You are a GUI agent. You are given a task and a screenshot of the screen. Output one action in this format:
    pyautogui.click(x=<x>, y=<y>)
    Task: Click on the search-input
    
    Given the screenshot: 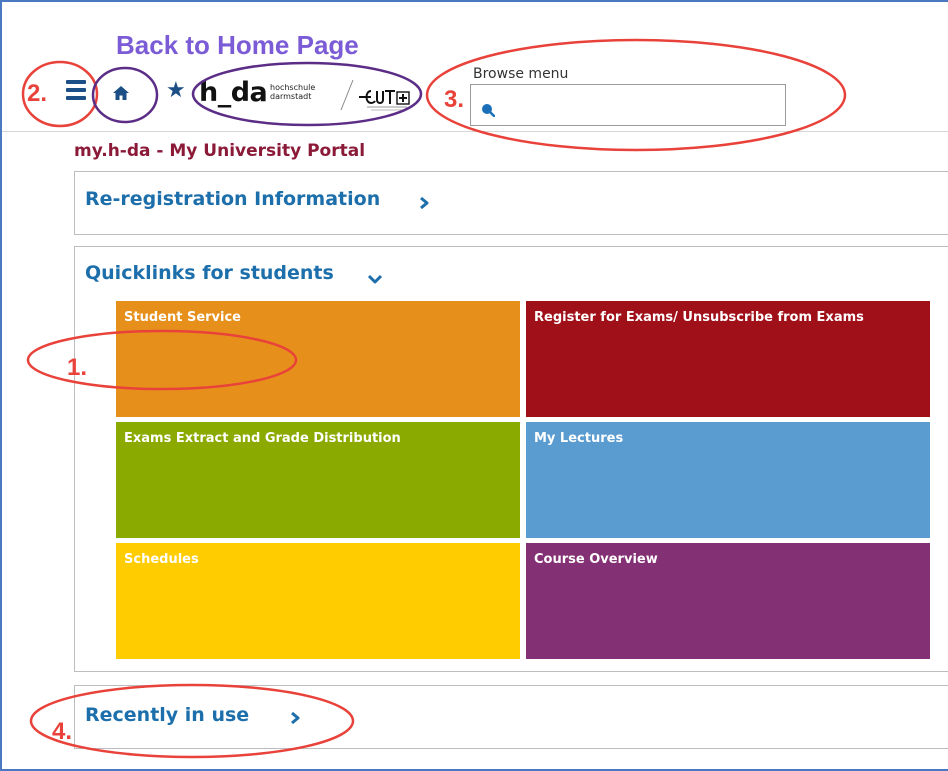 What is the action you would take?
    pyautogui.click(x=628, y=105)
    